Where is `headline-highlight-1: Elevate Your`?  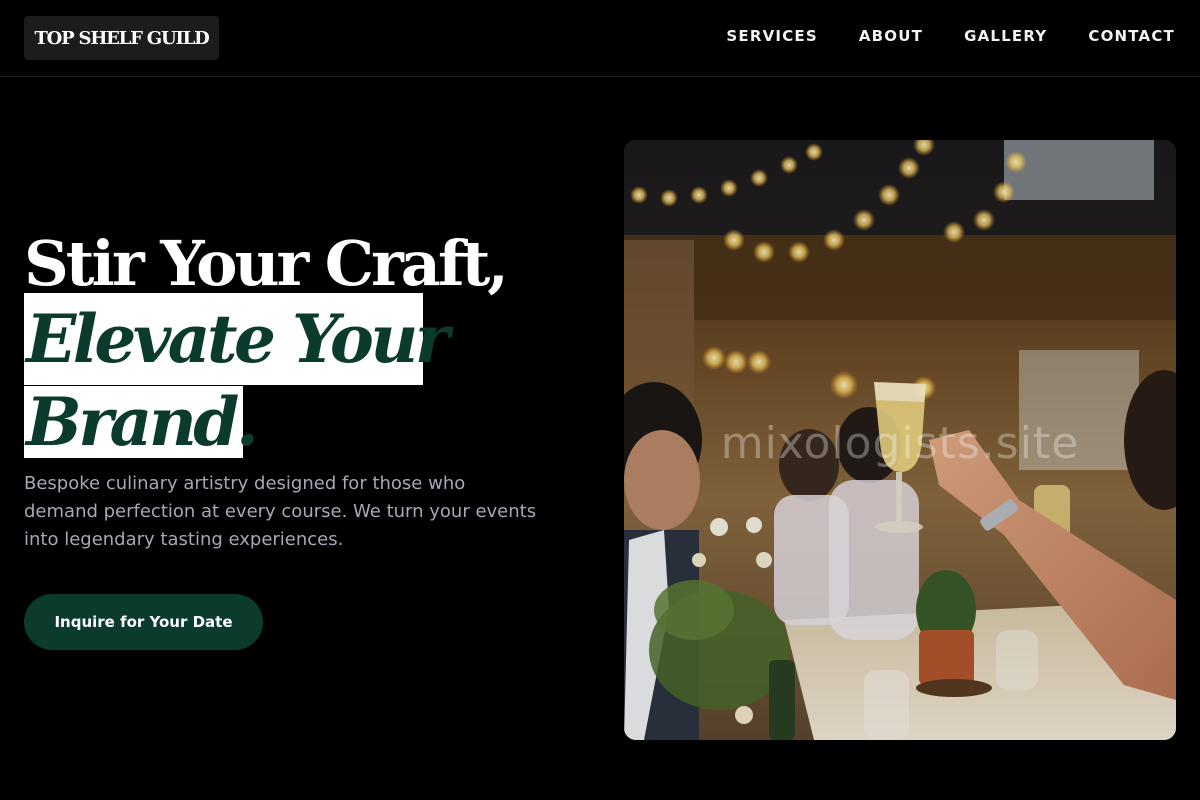
headline-highlight-1: Elevate Your is located at coordinates (237, 339).